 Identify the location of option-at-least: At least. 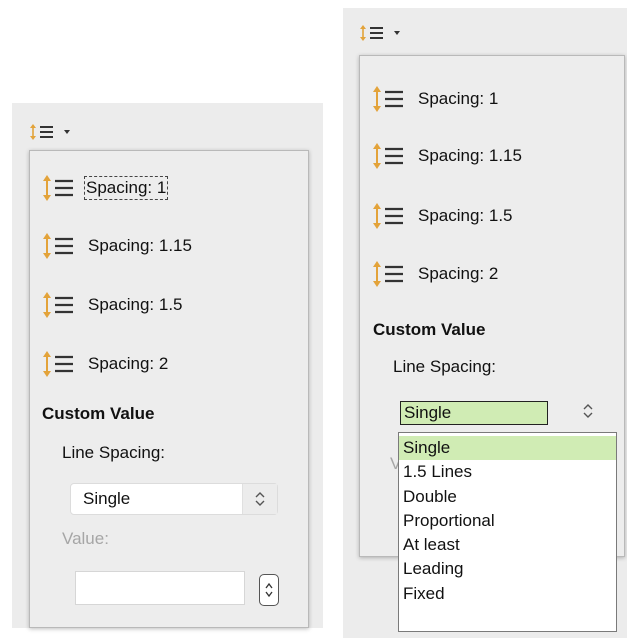
(507, 545).